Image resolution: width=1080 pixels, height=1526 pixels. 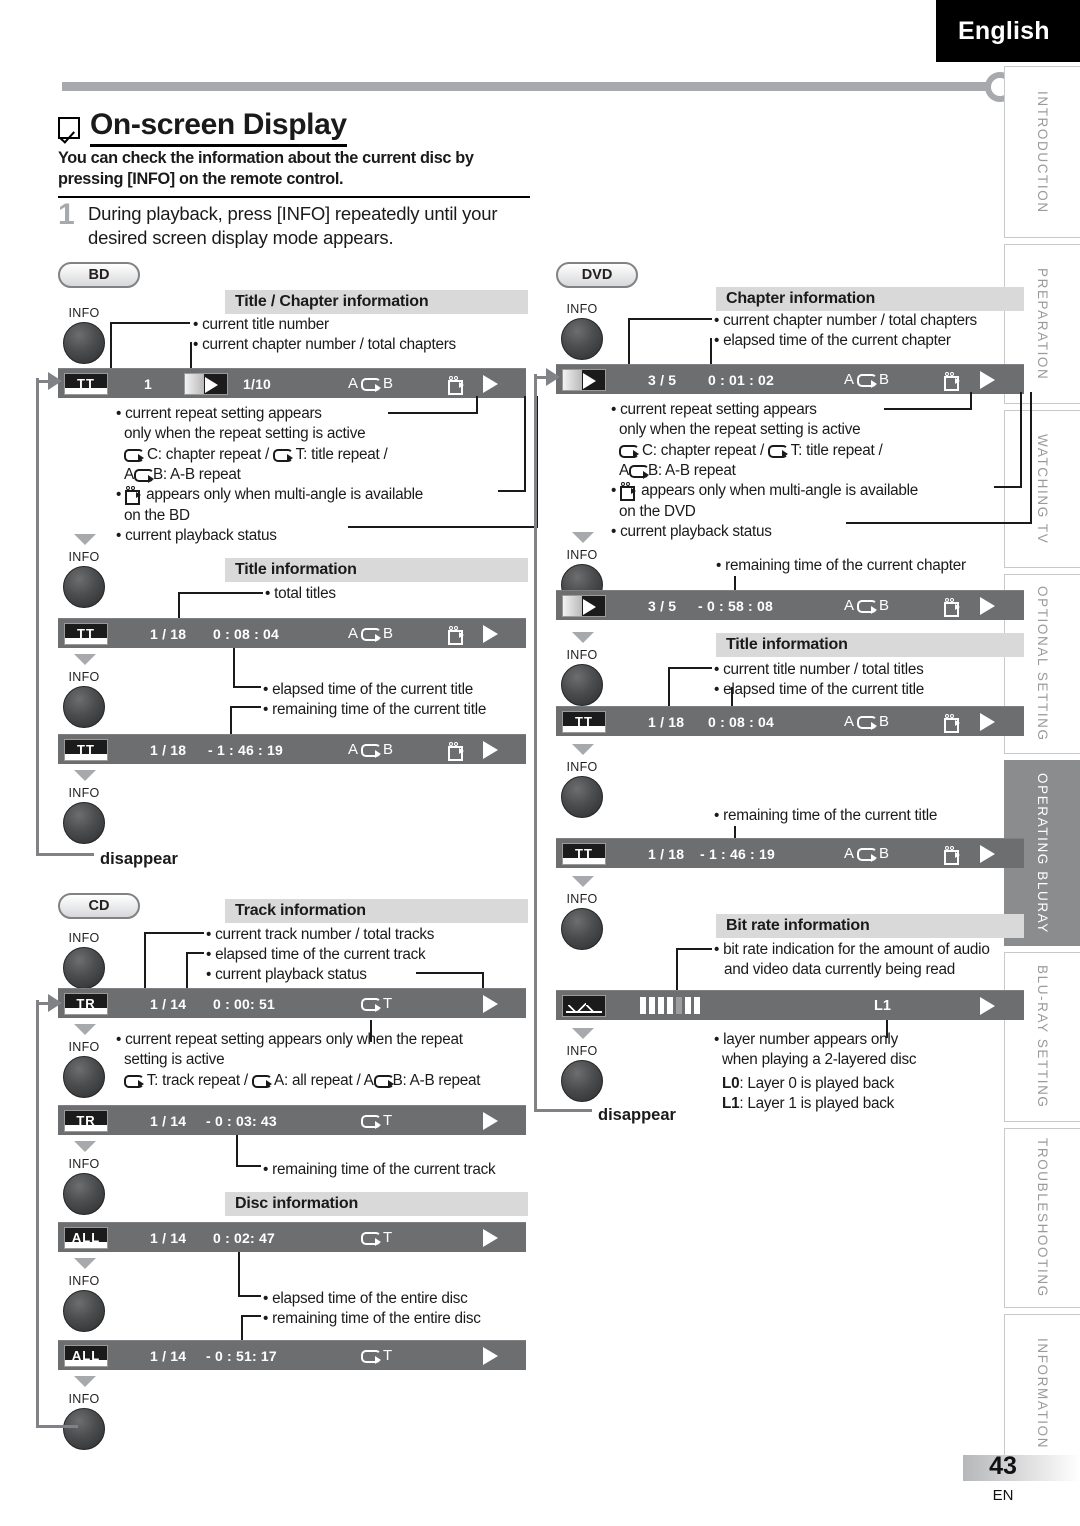 What do you see at coordinates (320, 934) in the screenshot?
I see `callout-cd-track-number: • current track number / total tracks` at bounding box center [320, 934].